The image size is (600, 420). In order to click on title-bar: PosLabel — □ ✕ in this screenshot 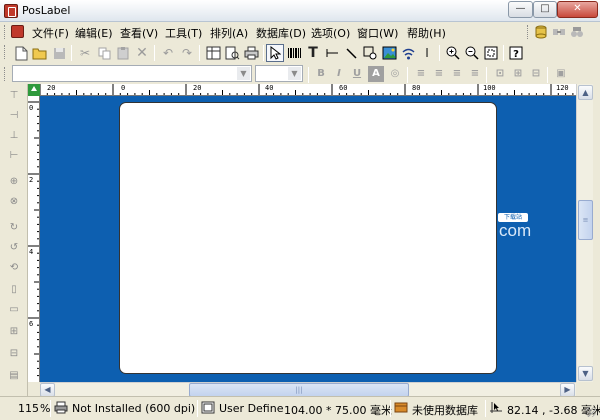, I will do `click(300, 11)`.